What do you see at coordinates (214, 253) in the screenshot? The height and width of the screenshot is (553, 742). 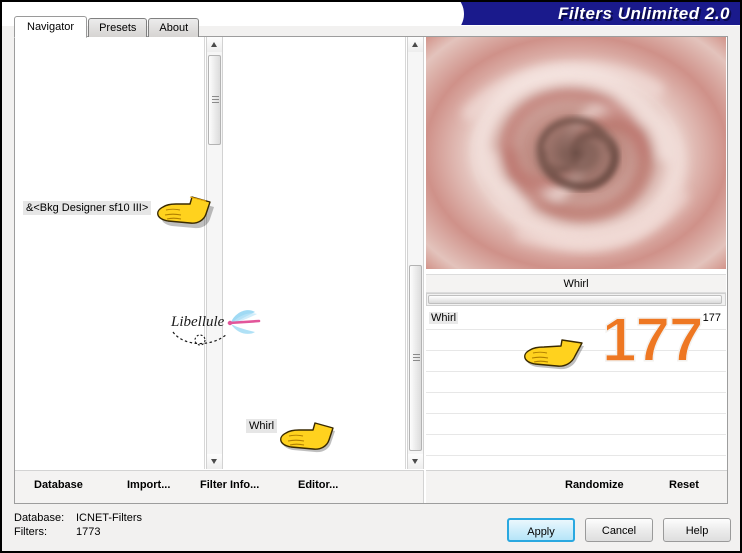 I see `category-scrollbar` at bounding box center [214, 253].